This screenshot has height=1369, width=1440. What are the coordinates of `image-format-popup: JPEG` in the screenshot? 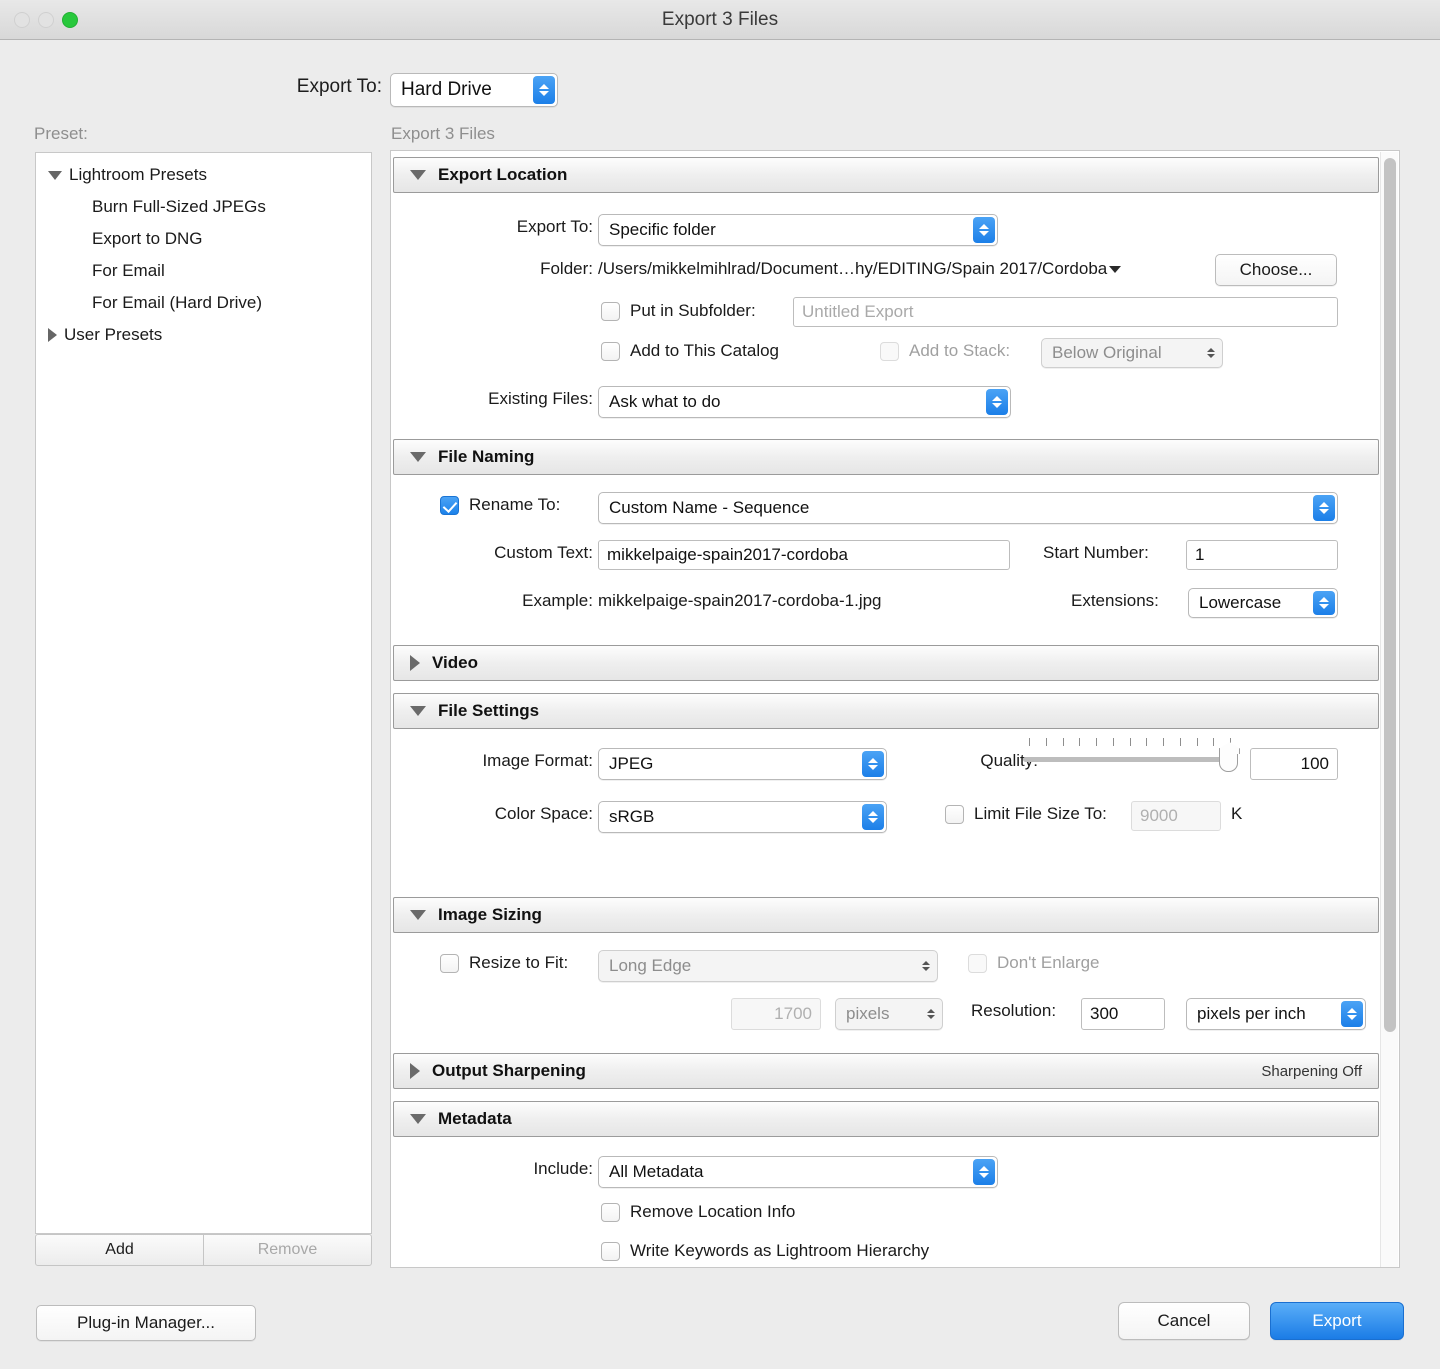 It's located at (742, 764).